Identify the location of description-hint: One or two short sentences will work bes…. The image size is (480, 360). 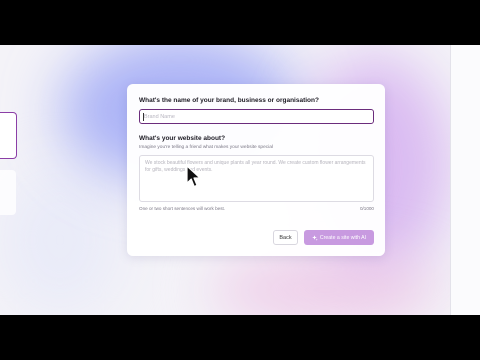
(182, 208).